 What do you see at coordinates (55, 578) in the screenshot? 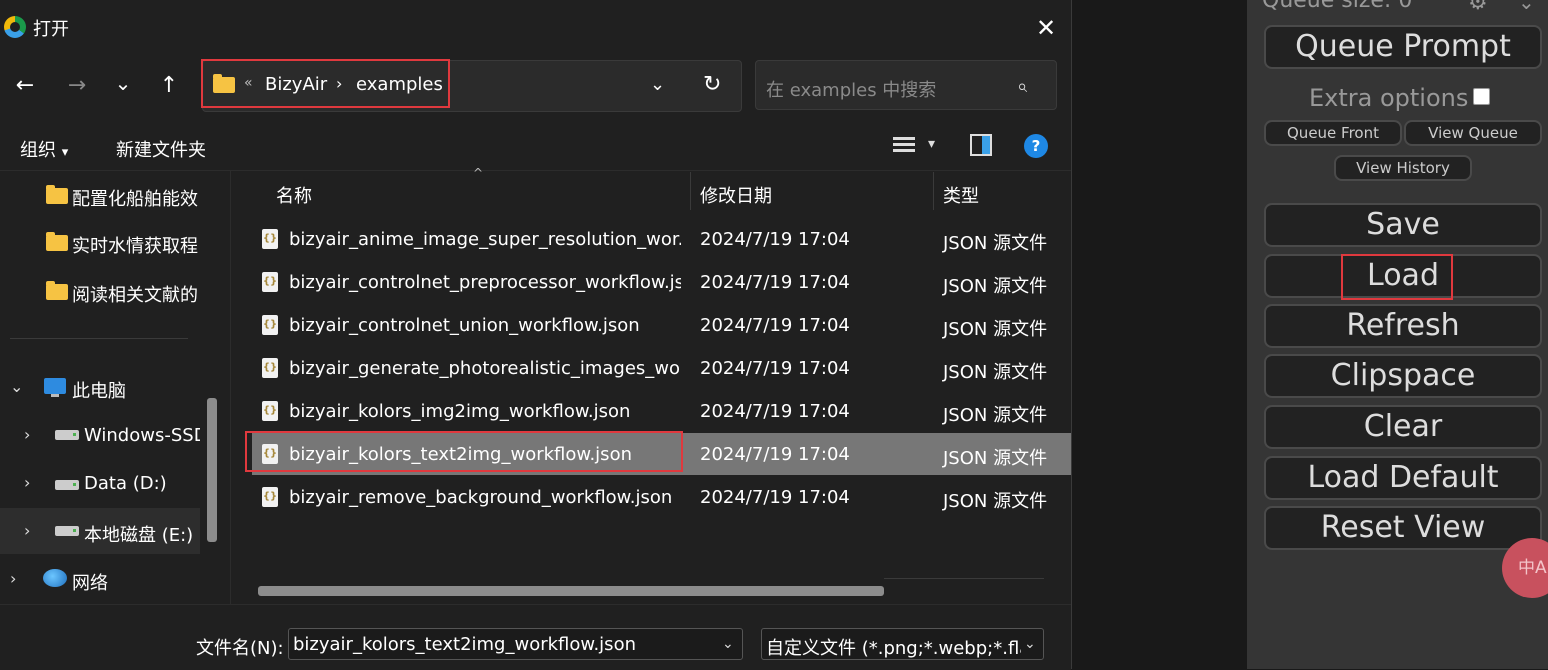
I see `network-icon` at bounding box center [55, 578].